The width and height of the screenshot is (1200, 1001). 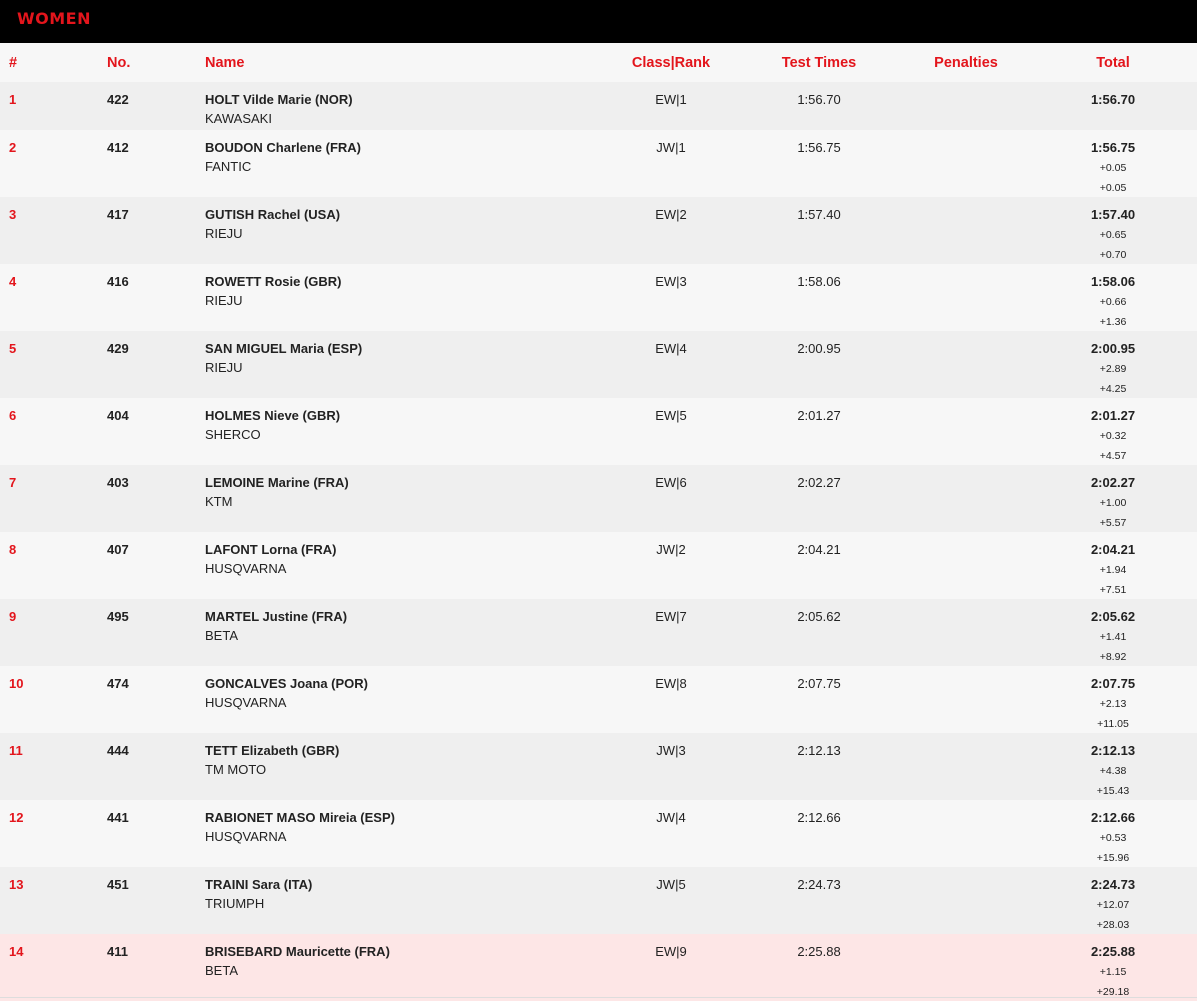 What do you see at coordinates (1113, 683) in the screenshot?
I see `total-time-cell: 2:07.75` at bounding box center [1113, 683].